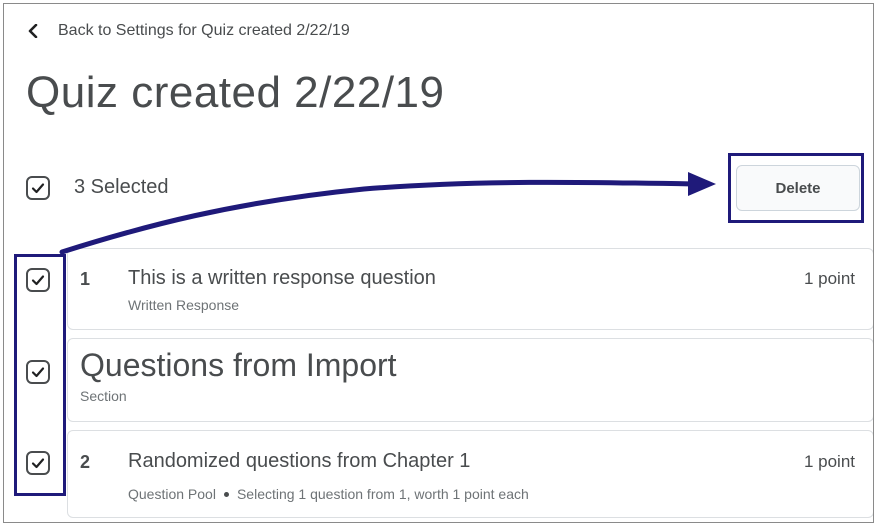  What do you see at coordinates (238, 365) in the screenshot?
I see `section-title: Questions from Import` at bounding box center [238, 365].